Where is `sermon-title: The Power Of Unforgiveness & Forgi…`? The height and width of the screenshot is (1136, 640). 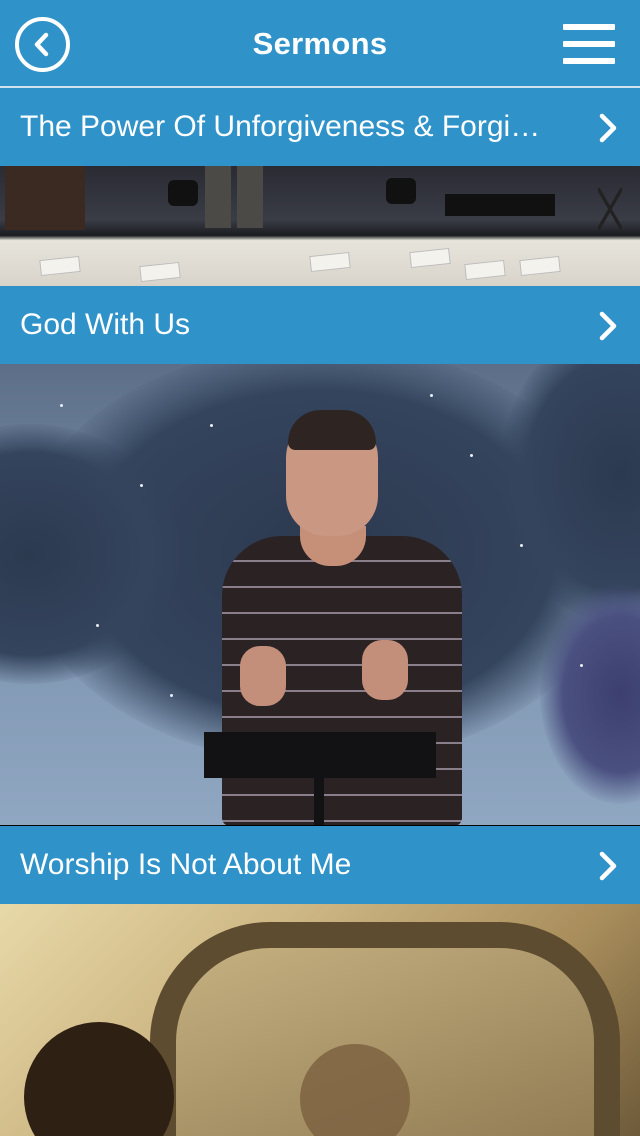
sermon-title: The Power Of Unforgiveness & Forgi… is located at coordinates (280, 126).